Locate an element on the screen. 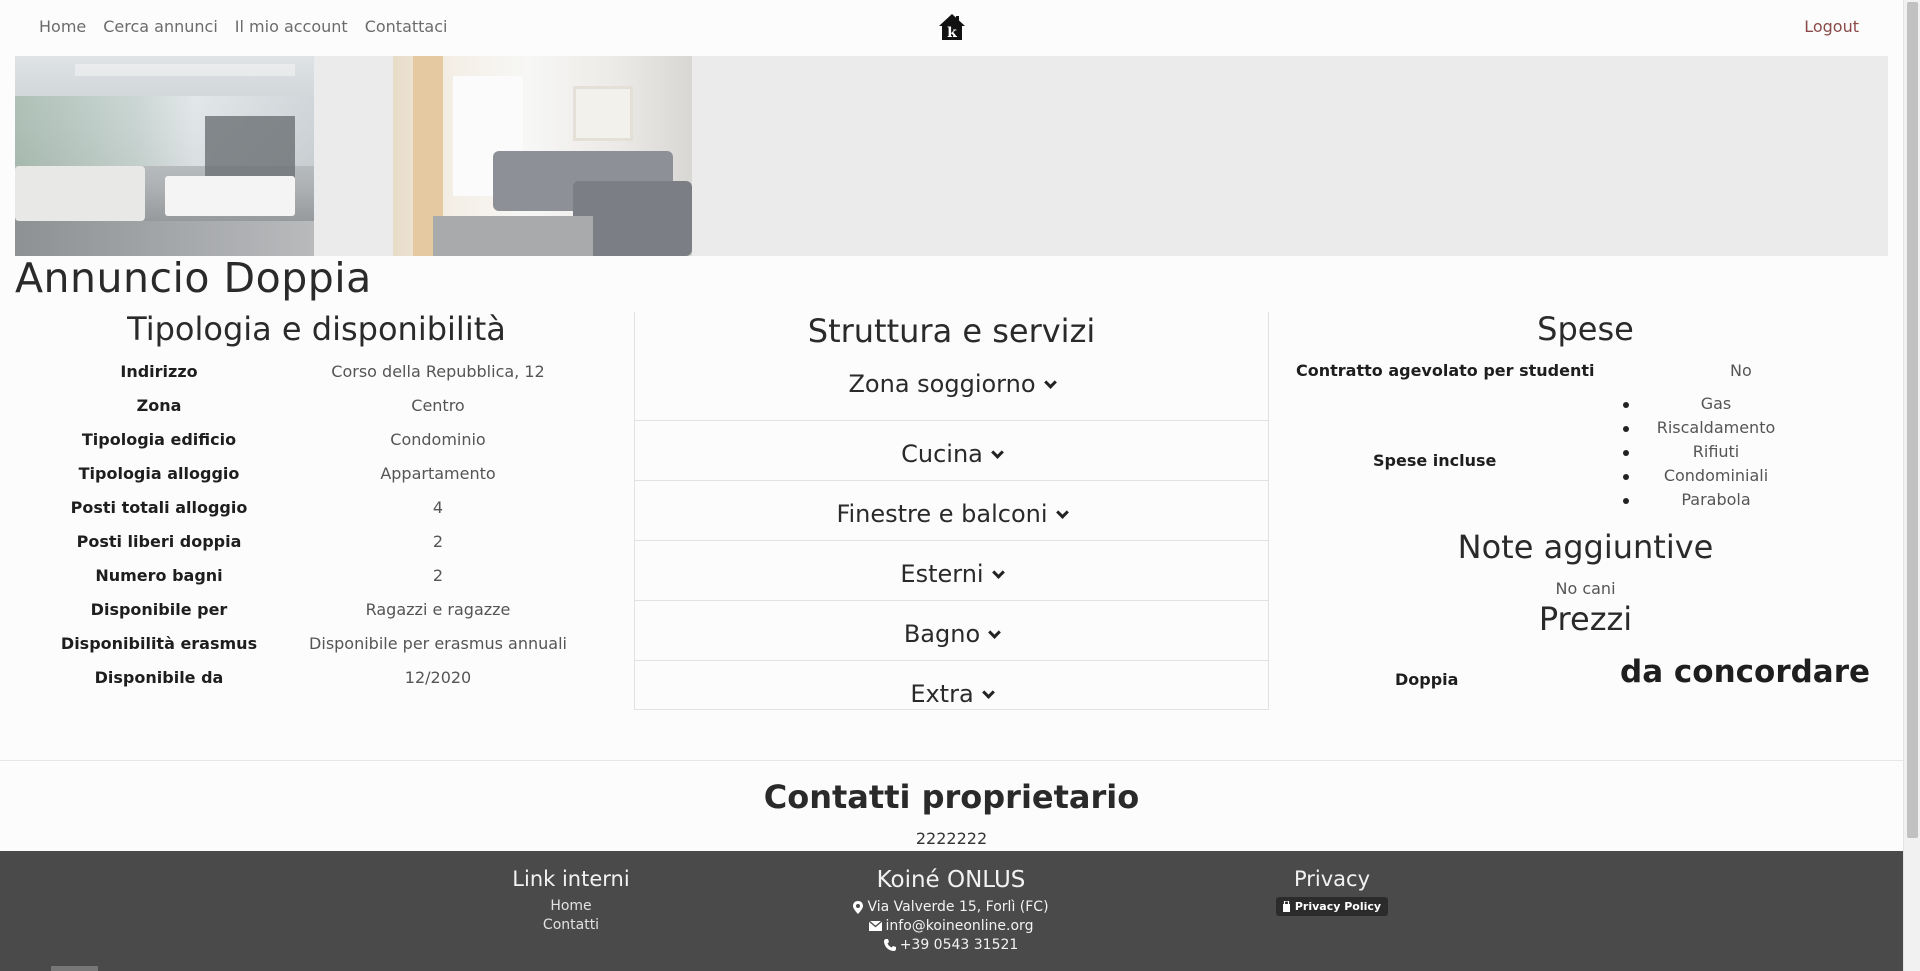 Image resolution: width=1920 pixels, height=971 pixels. spec-row-disponibile-per: Disponibile per Ragazzi e ragazze is located at coordinates (330, 609).